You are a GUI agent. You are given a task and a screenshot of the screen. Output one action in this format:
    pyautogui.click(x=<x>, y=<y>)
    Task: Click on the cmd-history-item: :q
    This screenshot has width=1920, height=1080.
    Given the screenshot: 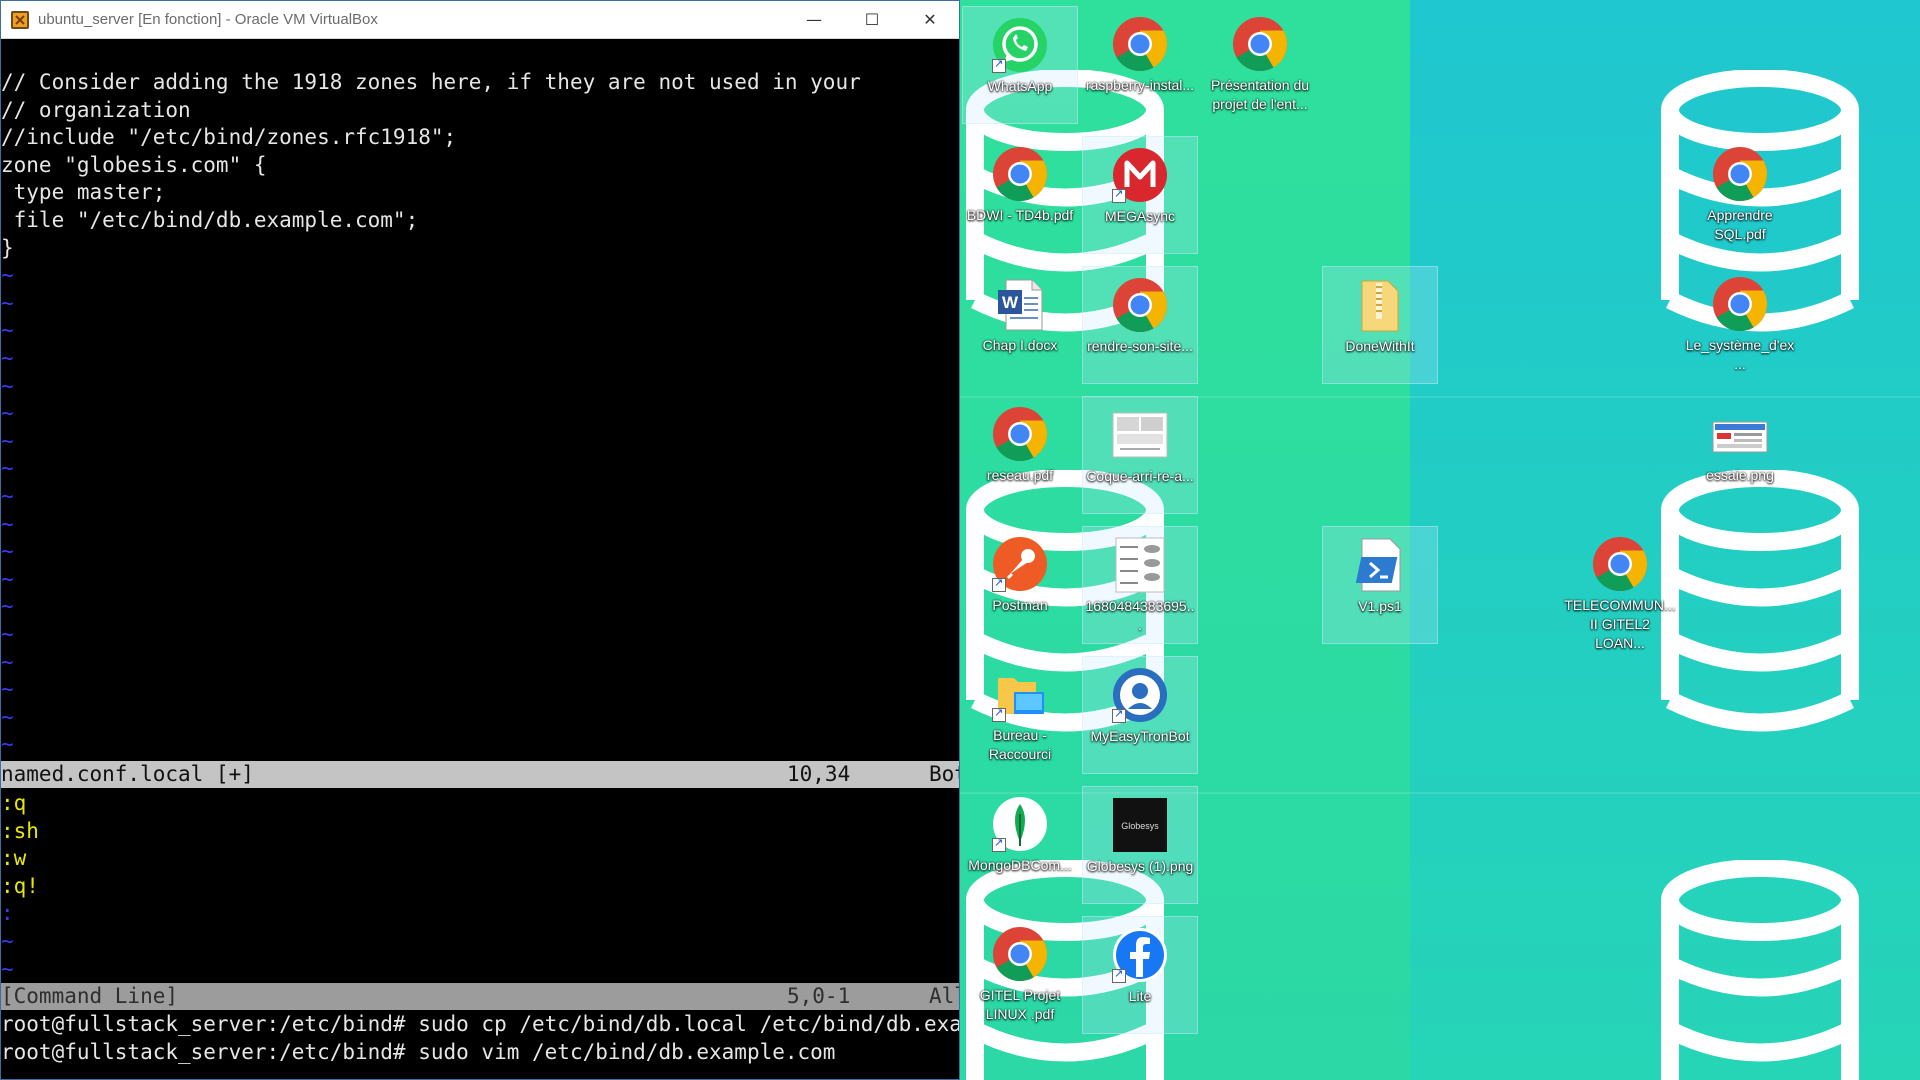 What is the action you would take?
    pyautogui.click(x=13, y=804)
    